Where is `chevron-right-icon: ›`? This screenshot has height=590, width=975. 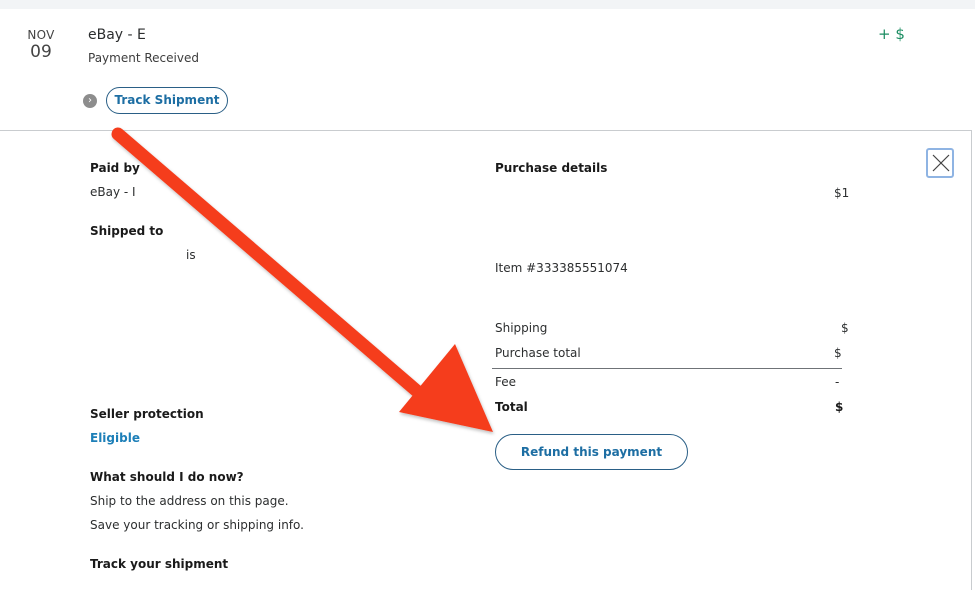
chevron-right-icon: › is located at coordinates (90, 101).